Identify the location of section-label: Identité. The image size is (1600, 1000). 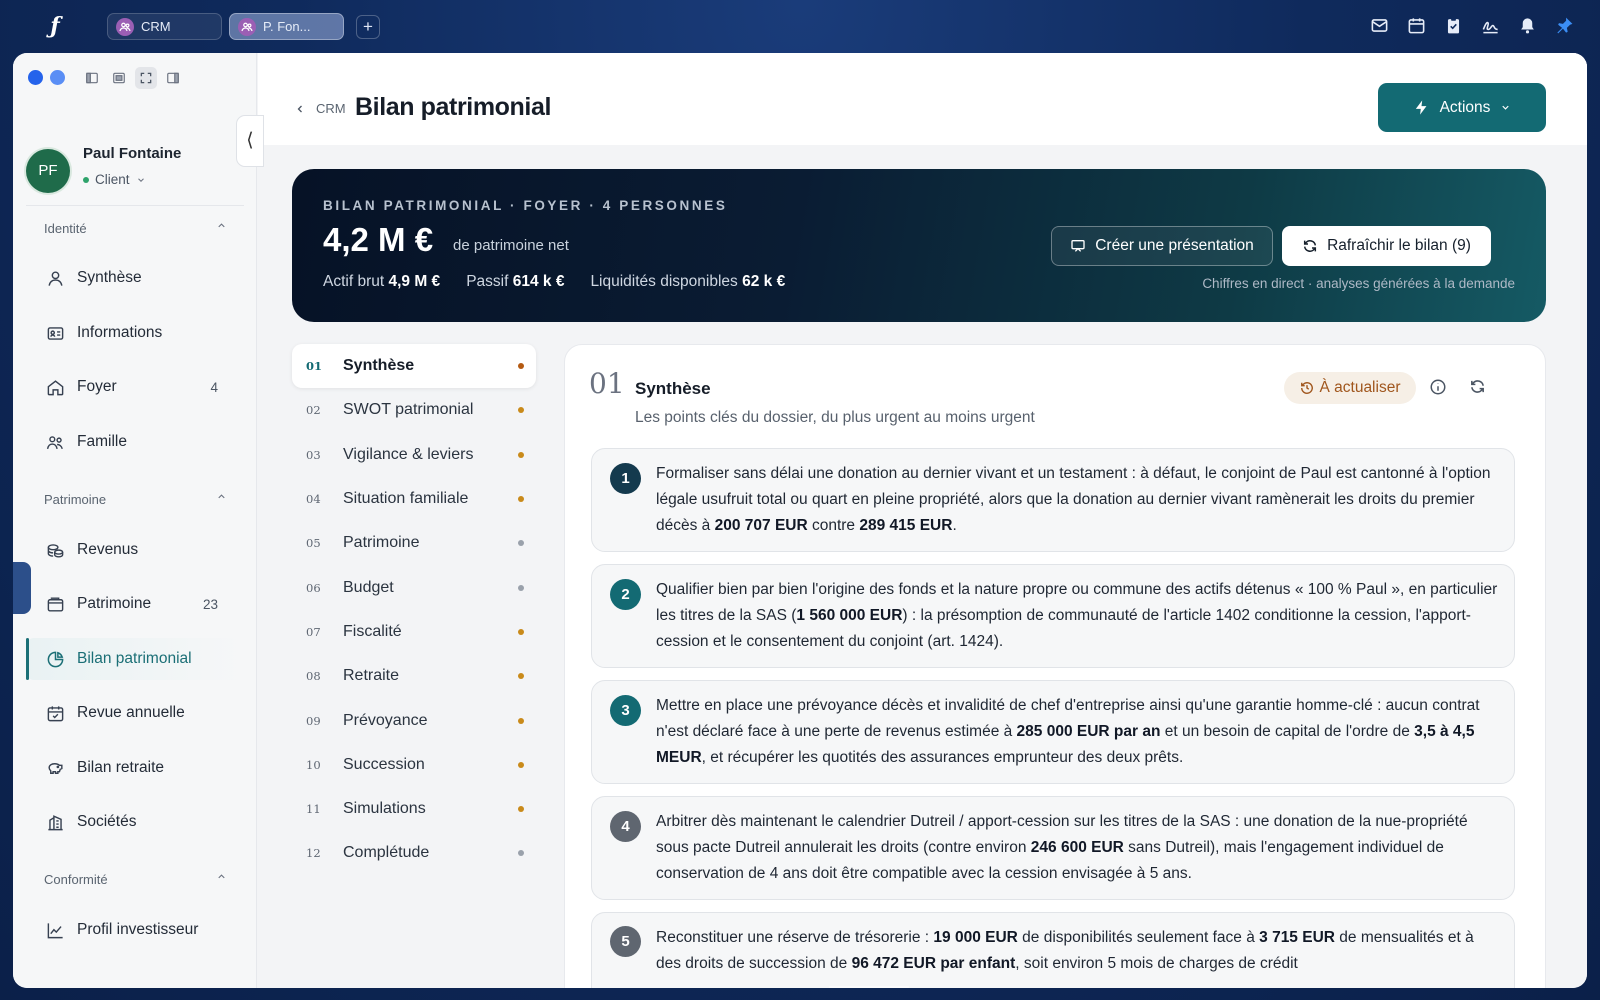
(65, 228).